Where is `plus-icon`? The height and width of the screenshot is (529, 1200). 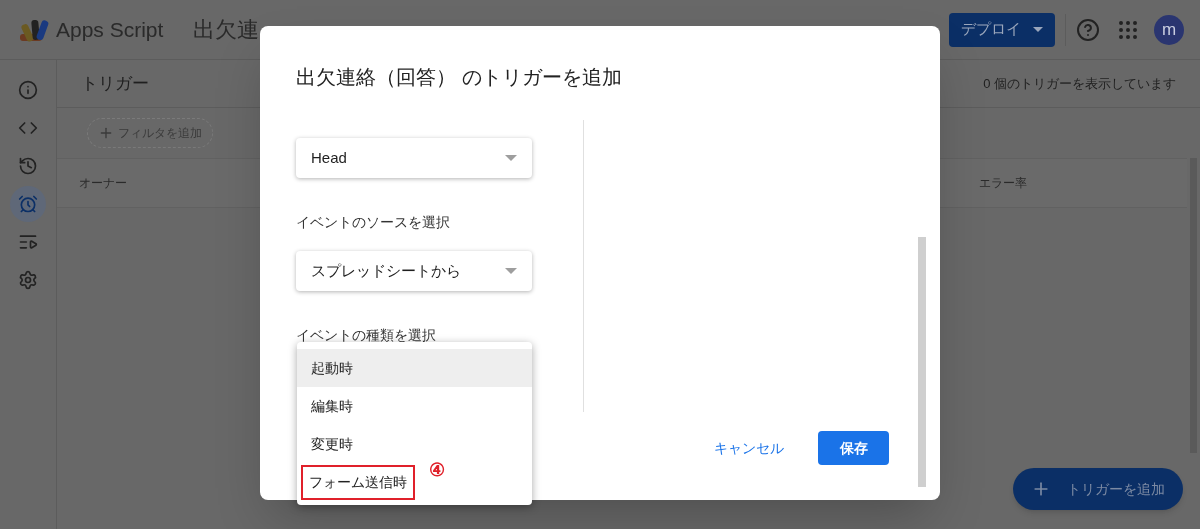
plus-icon is located at coordinates (106, 133).